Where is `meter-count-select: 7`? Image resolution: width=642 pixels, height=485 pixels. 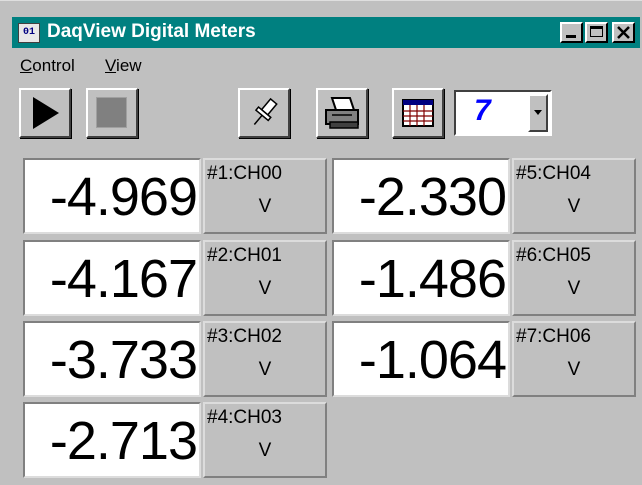 meter-count-select: 7 is located at coordinates (503, 113).